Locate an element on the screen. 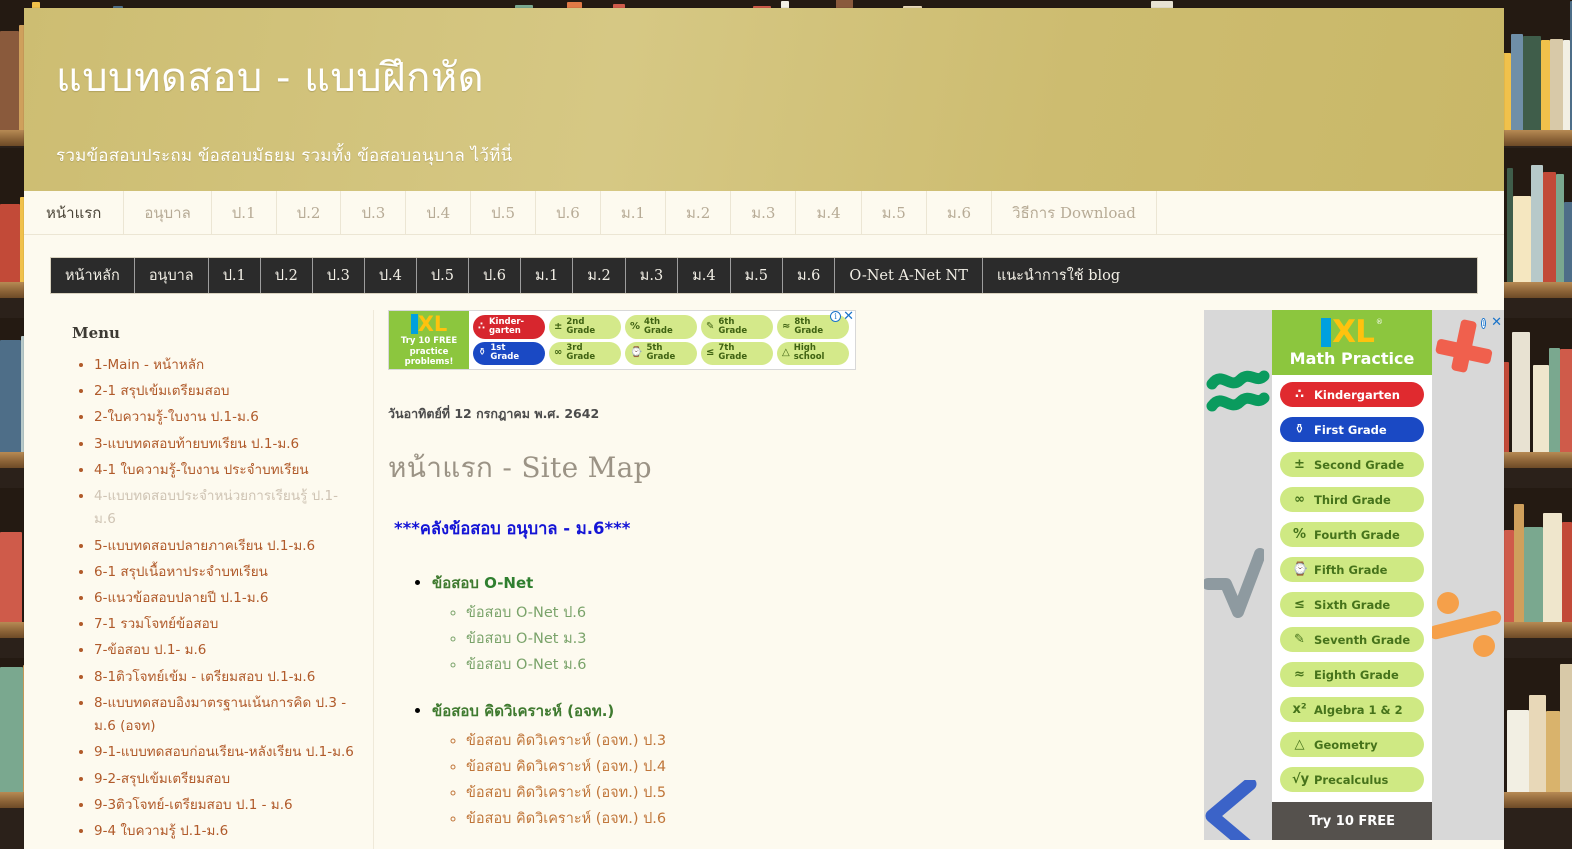  sidebar-menu-item: 4-1 ใบความรู้-ใบงาน ประจำบทเรียน is located at coordinates (224, 470).